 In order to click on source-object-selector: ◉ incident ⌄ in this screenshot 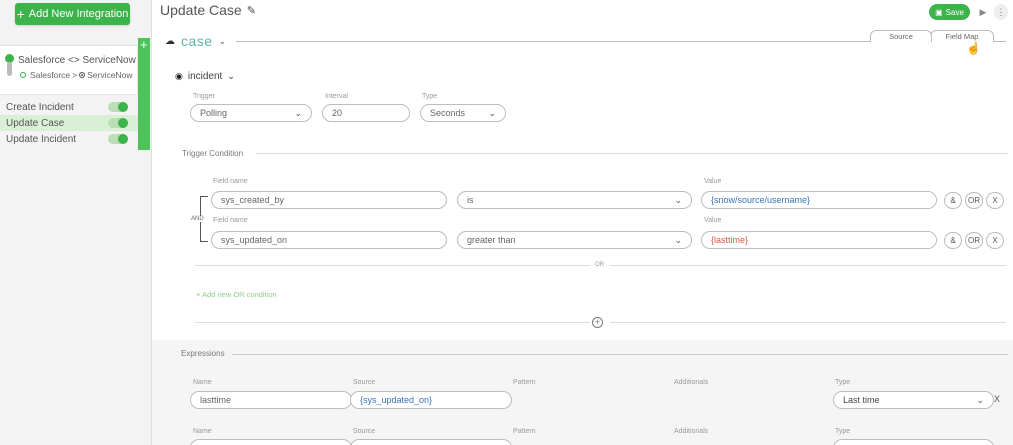, I will do `click(205, 76)`.